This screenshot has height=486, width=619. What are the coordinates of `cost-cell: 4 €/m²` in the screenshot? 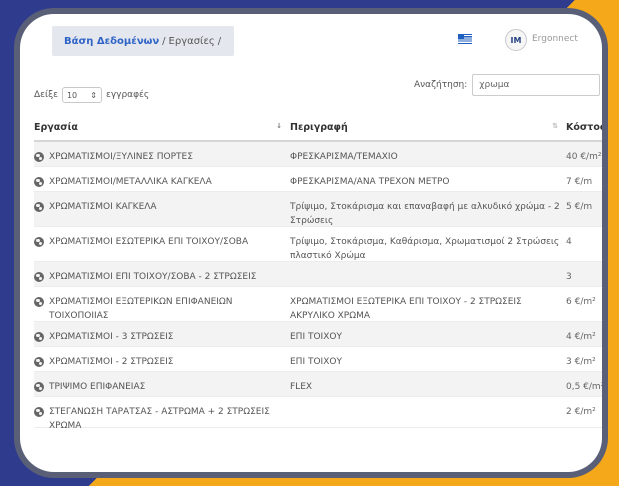 It's located at (584, 333).